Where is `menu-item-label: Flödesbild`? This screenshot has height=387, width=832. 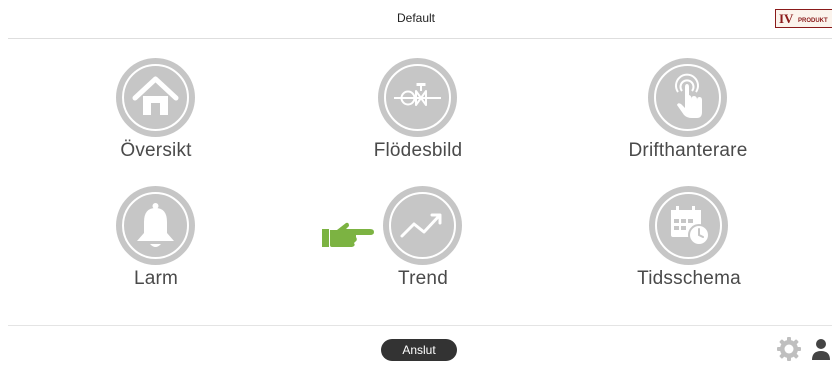
menu-item-label: Flödesbild is located at coordinates (418, 150).